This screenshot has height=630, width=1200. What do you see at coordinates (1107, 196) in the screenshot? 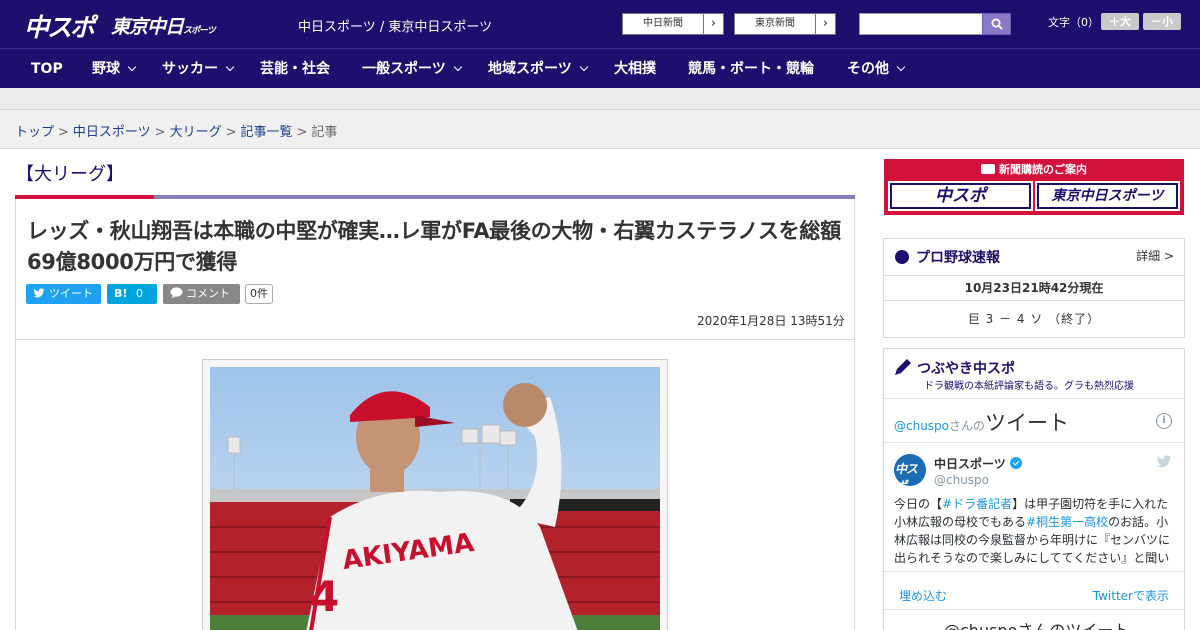
I see `tokyo-chunichi-subscribe-logo: 東京中日スポーツ` at bounding box center [1107, 196].